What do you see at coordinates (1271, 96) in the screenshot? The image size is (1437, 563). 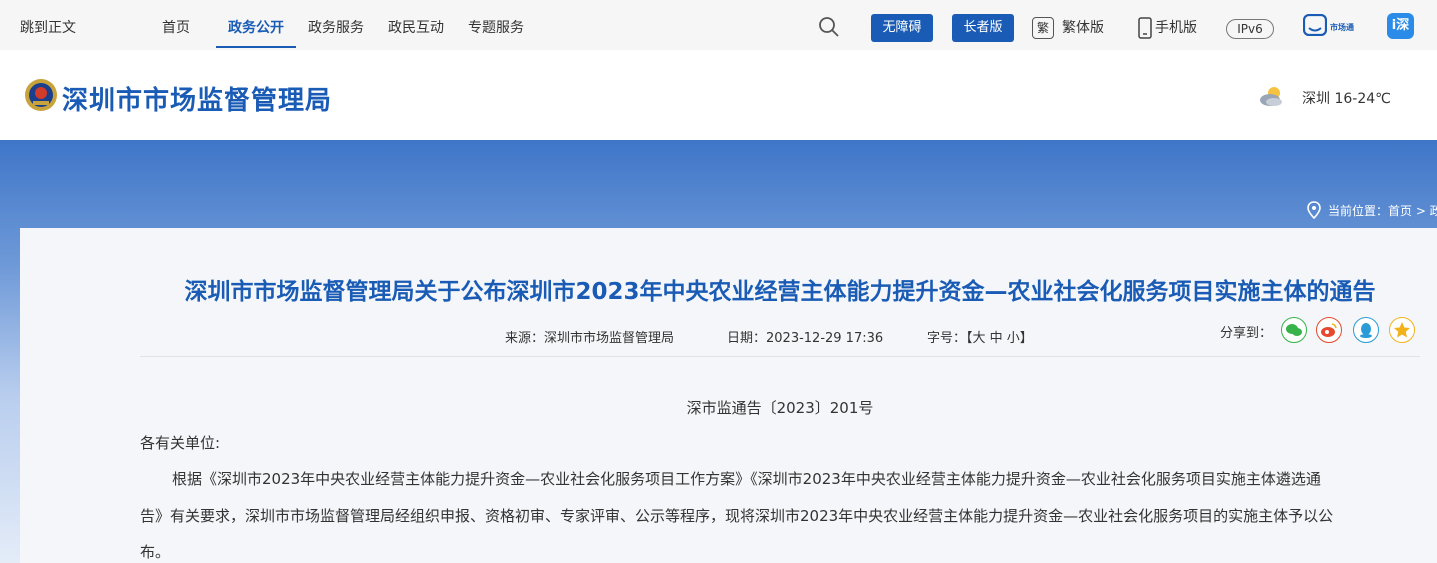 I see `cloudy-weather-icon` at bounding box center [1271, 96].